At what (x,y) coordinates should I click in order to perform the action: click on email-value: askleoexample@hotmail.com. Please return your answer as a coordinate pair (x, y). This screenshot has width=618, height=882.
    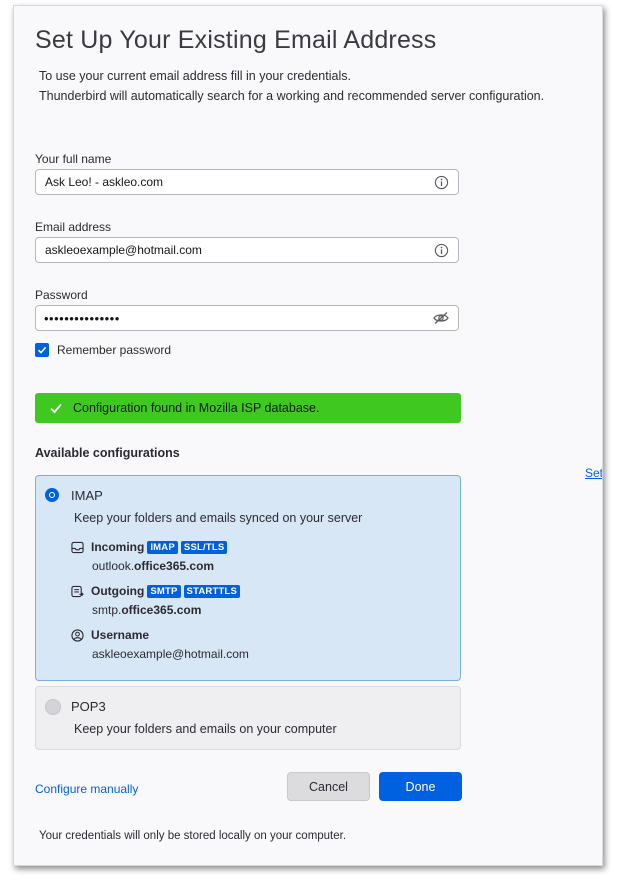
    Looking at the image, I should click on (123, 250).